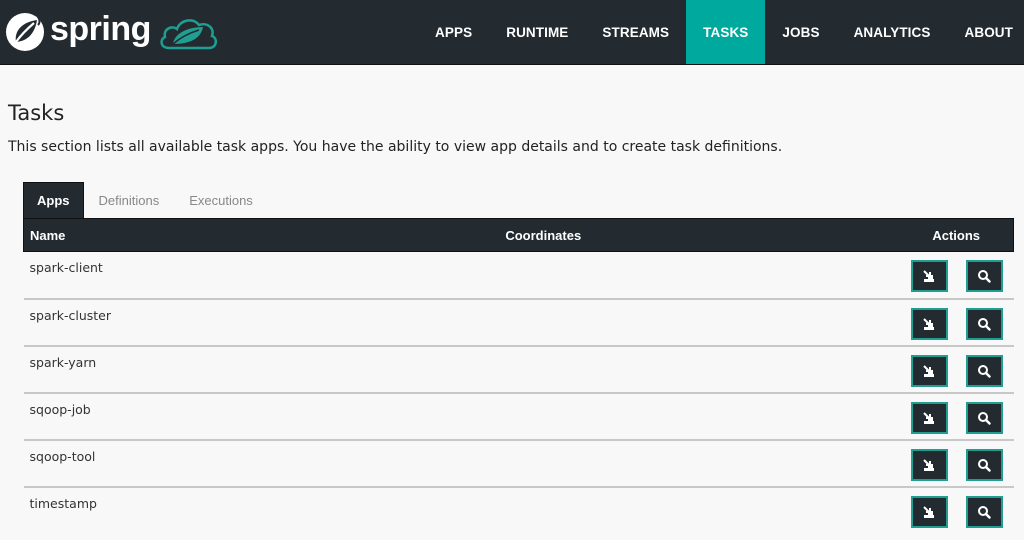 This screenshot has width=1024, height=540. I want to click on brand-name: spring, so click(100, 28).